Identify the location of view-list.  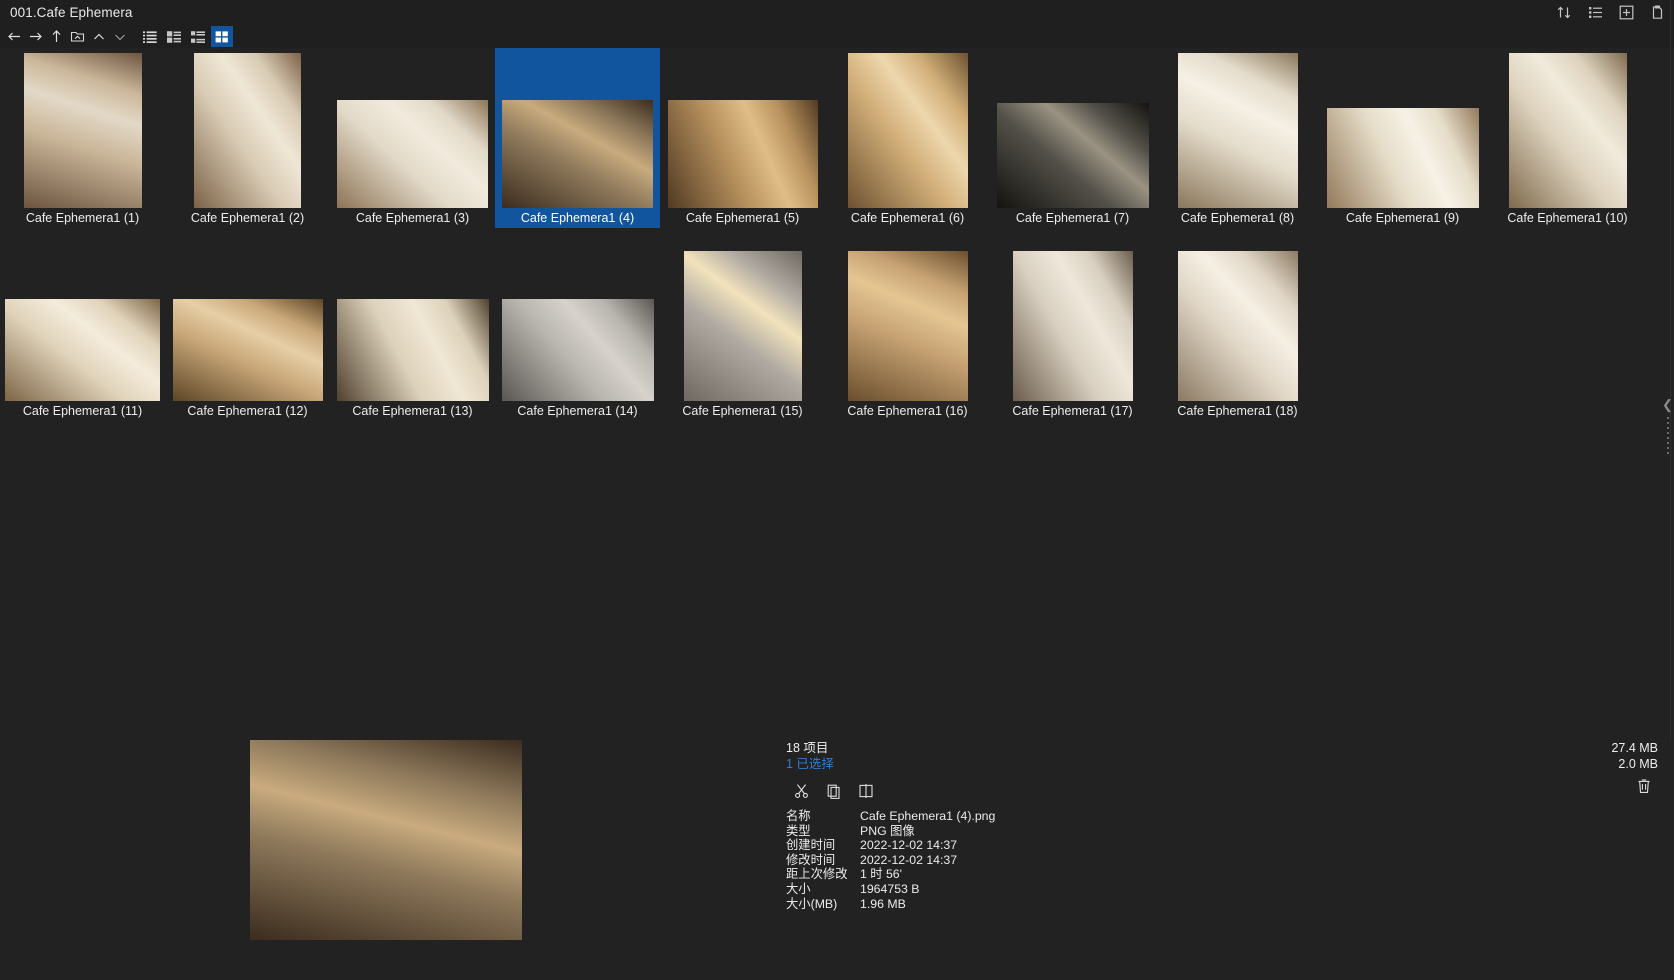
(150, 36).